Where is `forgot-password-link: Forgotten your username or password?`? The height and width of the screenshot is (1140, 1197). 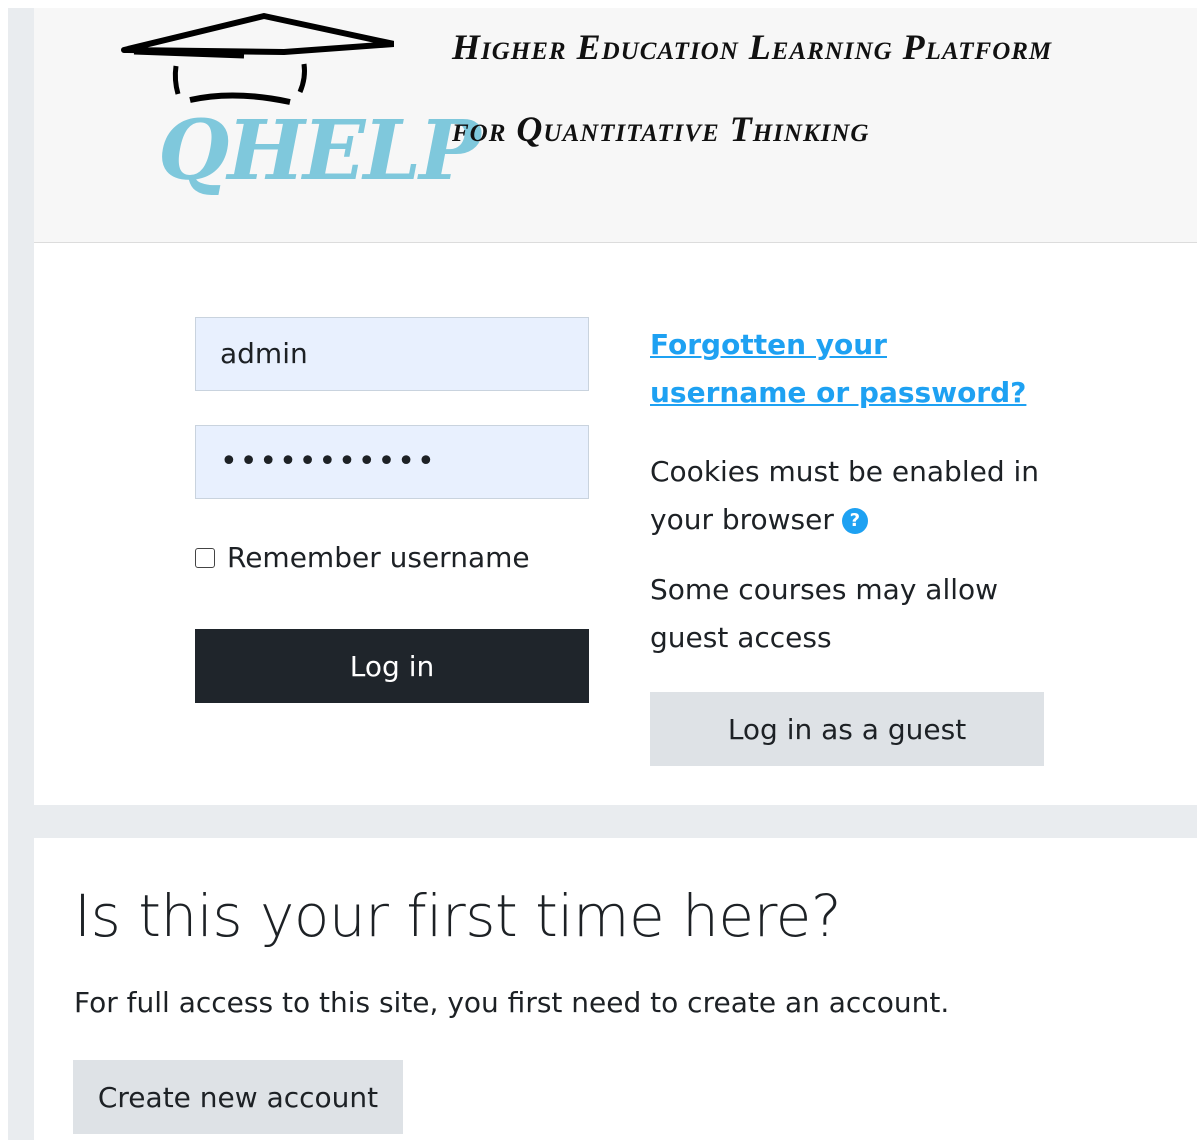 forgot-password-link: Forgotten your username or password? is located at coordinates (850, 369).